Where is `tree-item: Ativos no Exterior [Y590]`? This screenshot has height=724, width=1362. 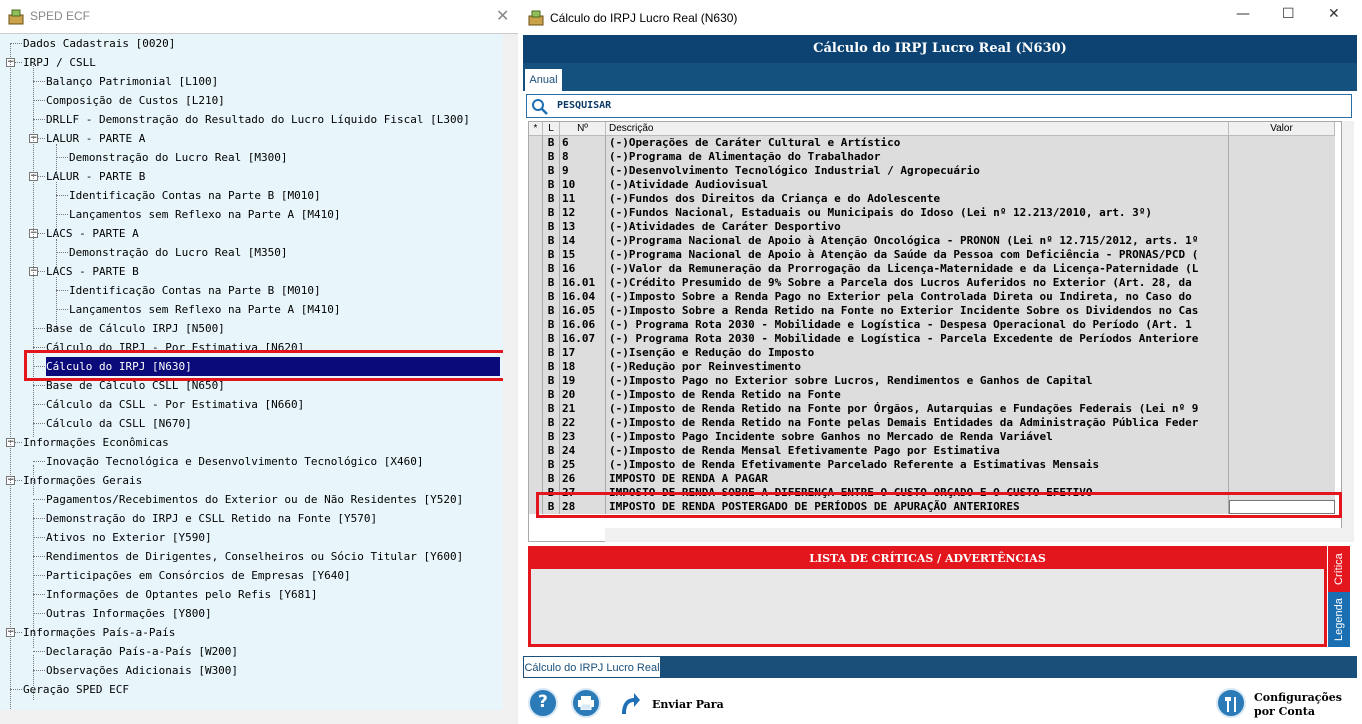 tree-item: Ativos no Exterior [Y590] is located at coordinates (129, 537).